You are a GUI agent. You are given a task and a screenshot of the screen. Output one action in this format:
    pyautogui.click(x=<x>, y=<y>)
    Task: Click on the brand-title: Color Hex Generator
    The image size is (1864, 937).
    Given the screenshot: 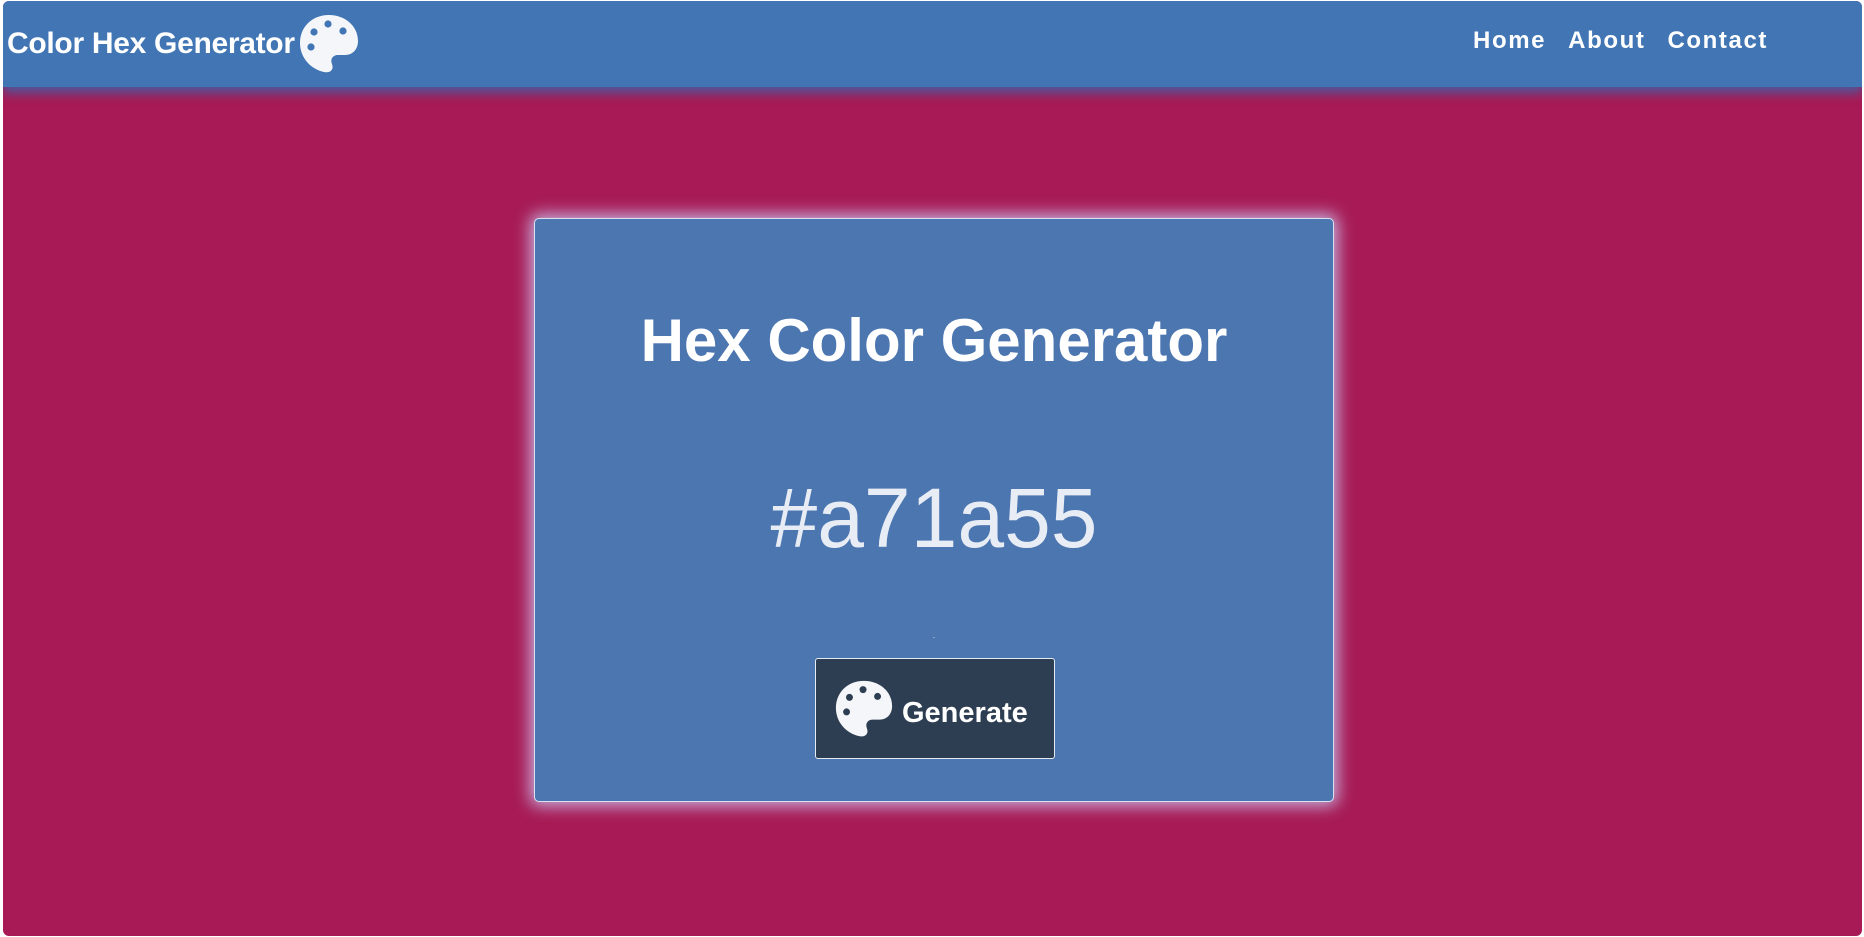 What is the action you would take?
    pyautogui.click(x=151, y=43)
    